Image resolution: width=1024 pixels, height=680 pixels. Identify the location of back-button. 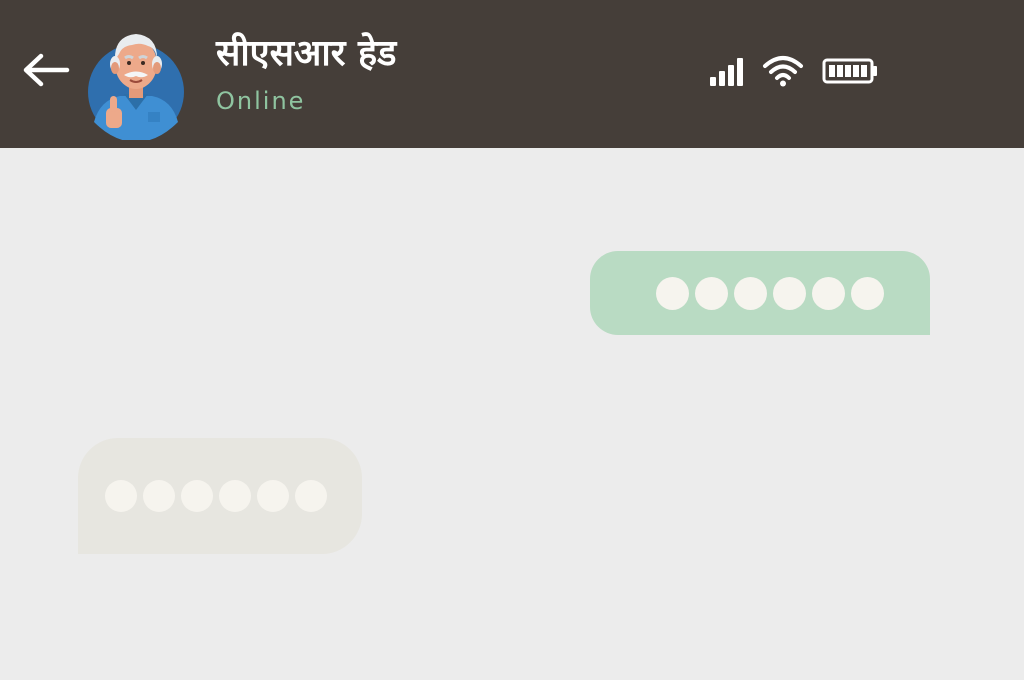
(46, 70).